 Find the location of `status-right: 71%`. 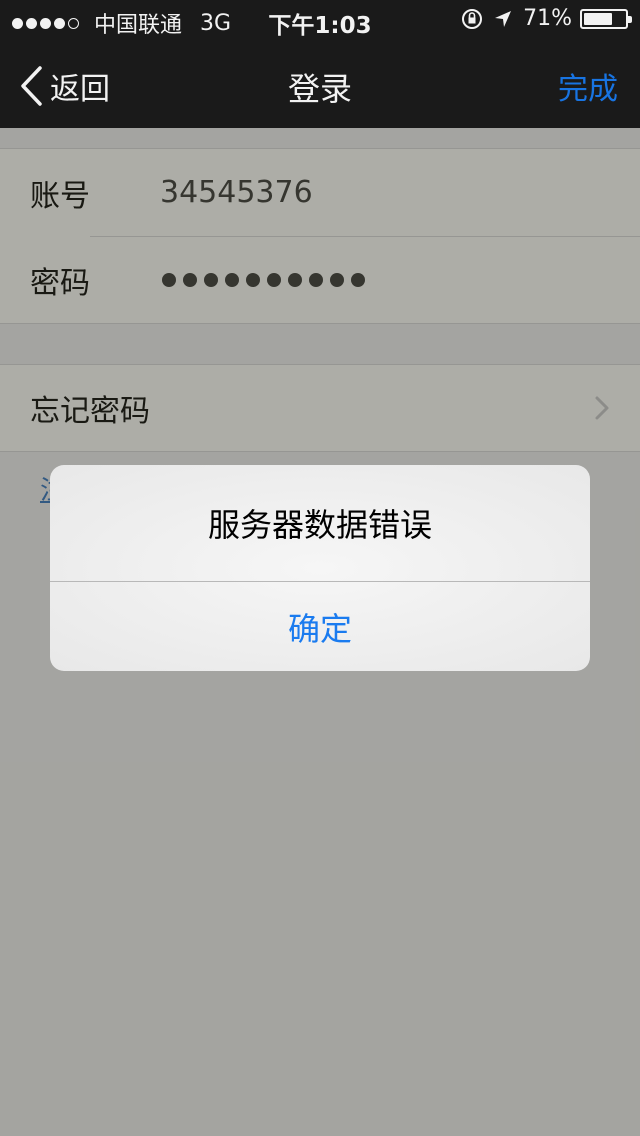

status-right: 71% is located at coordinates (546, 18).